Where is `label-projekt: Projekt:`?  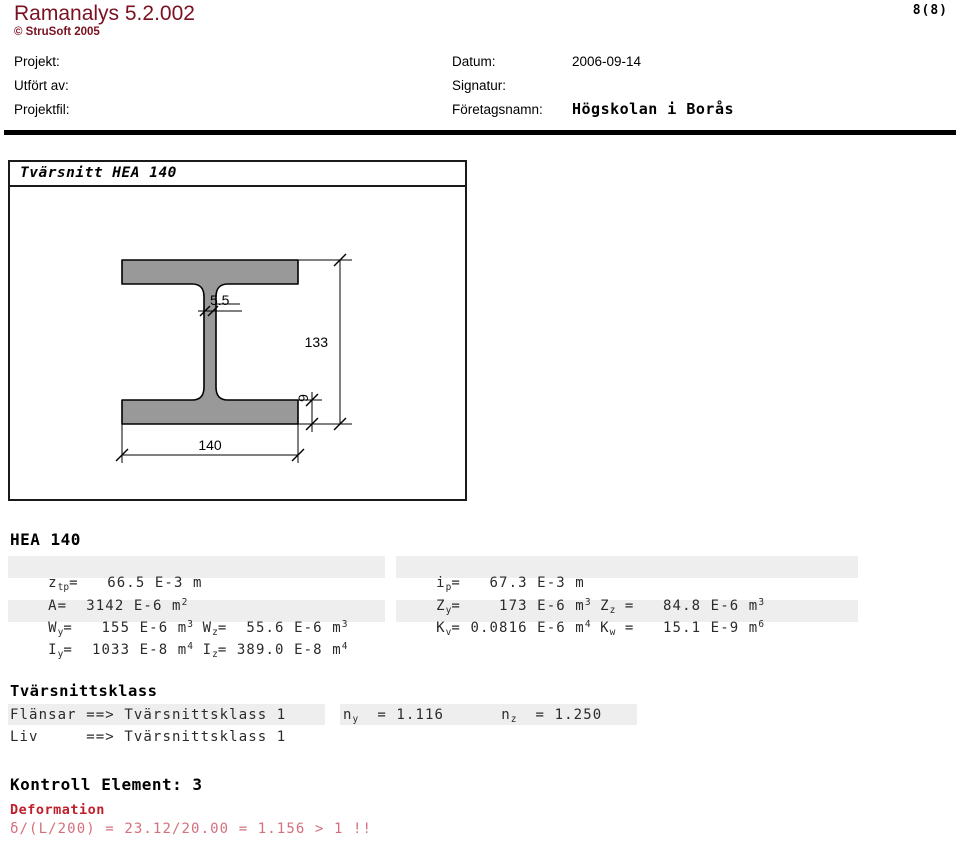 label-projekt: Projekt: is located at coordinates (37, 61).